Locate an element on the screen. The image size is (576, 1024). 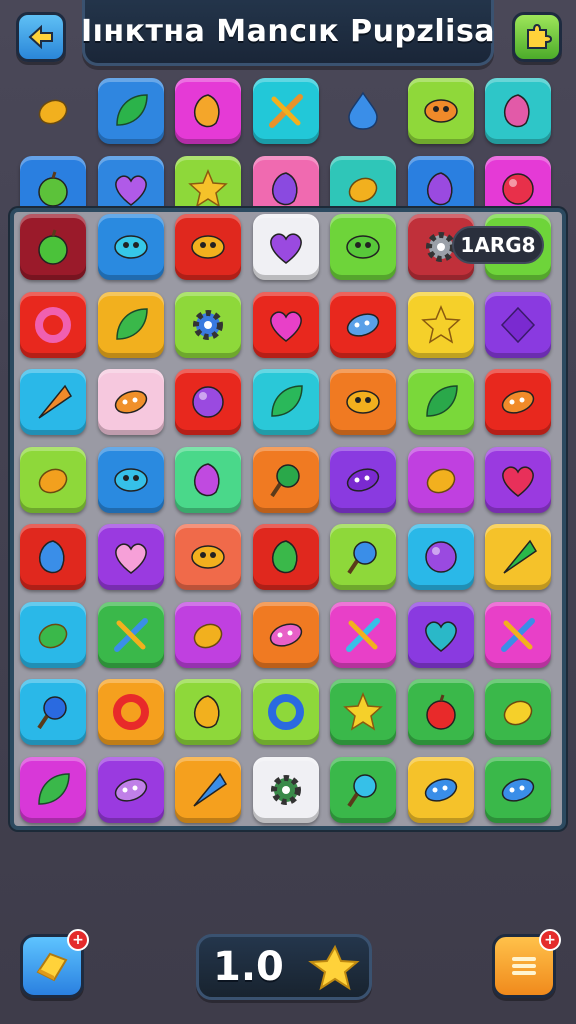
diamond-icon is located at coordinates (518, 324).